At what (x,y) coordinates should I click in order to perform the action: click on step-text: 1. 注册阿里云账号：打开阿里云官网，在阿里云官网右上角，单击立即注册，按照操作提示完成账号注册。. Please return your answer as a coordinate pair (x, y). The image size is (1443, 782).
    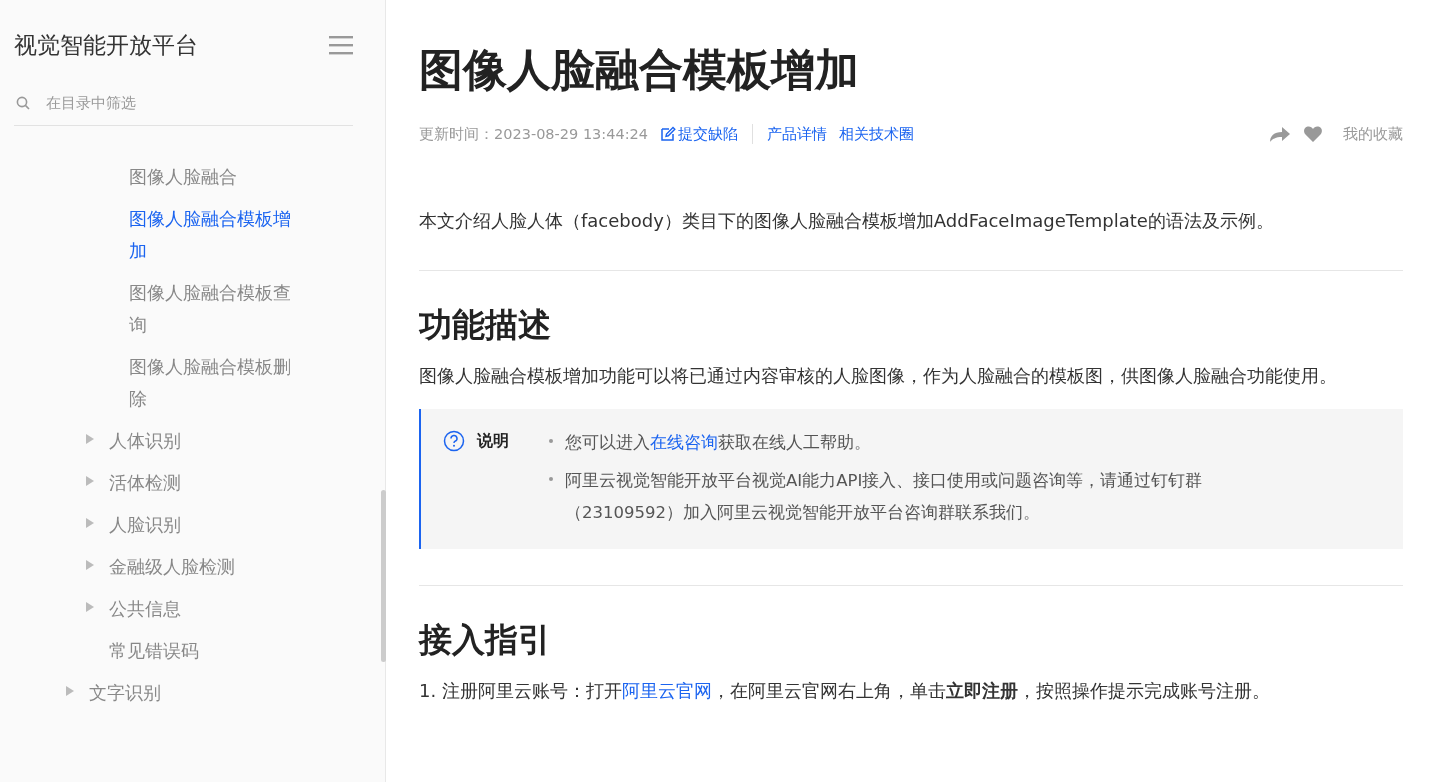
    Looking at the image, I should click on (845, 691).